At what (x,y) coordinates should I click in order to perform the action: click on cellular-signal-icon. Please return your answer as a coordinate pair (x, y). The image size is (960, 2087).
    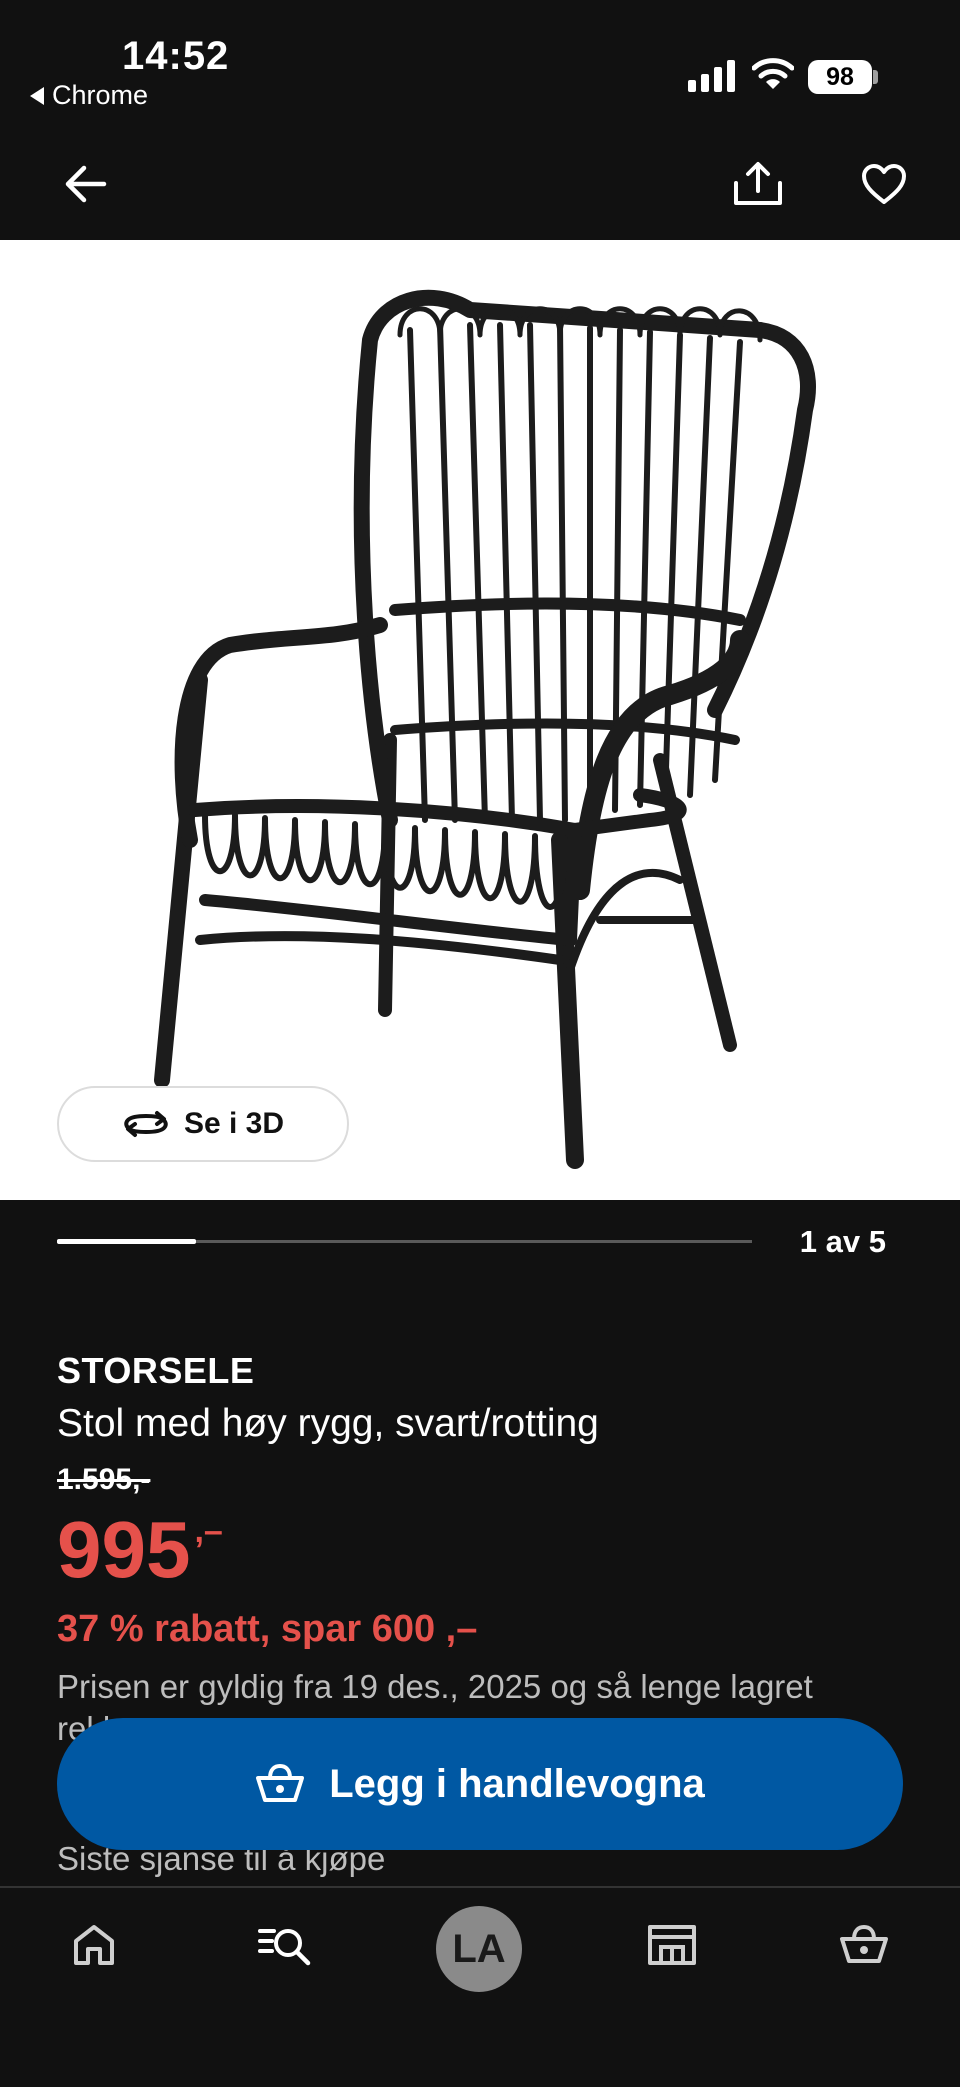
    Looking at the image, I should click on (711, 76).